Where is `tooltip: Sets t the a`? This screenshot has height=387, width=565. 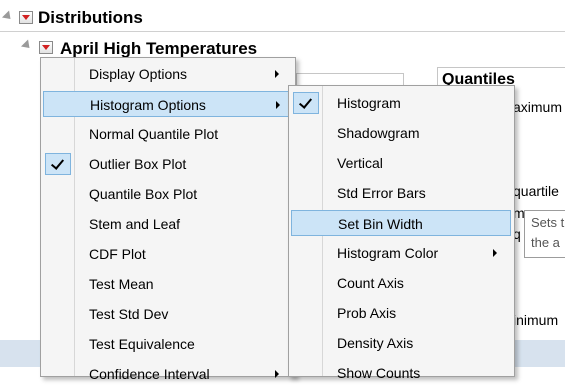 tooltip: Sets t the a is located at coordinates (544, 234).